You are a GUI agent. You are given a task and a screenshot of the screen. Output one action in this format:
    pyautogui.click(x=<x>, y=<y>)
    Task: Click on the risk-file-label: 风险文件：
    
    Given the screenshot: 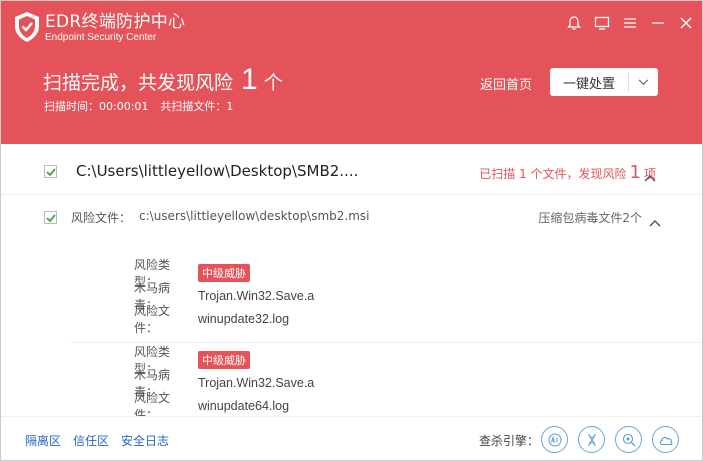 What is the action you would take?
    pyautogui.click(x=101, y=218)
    